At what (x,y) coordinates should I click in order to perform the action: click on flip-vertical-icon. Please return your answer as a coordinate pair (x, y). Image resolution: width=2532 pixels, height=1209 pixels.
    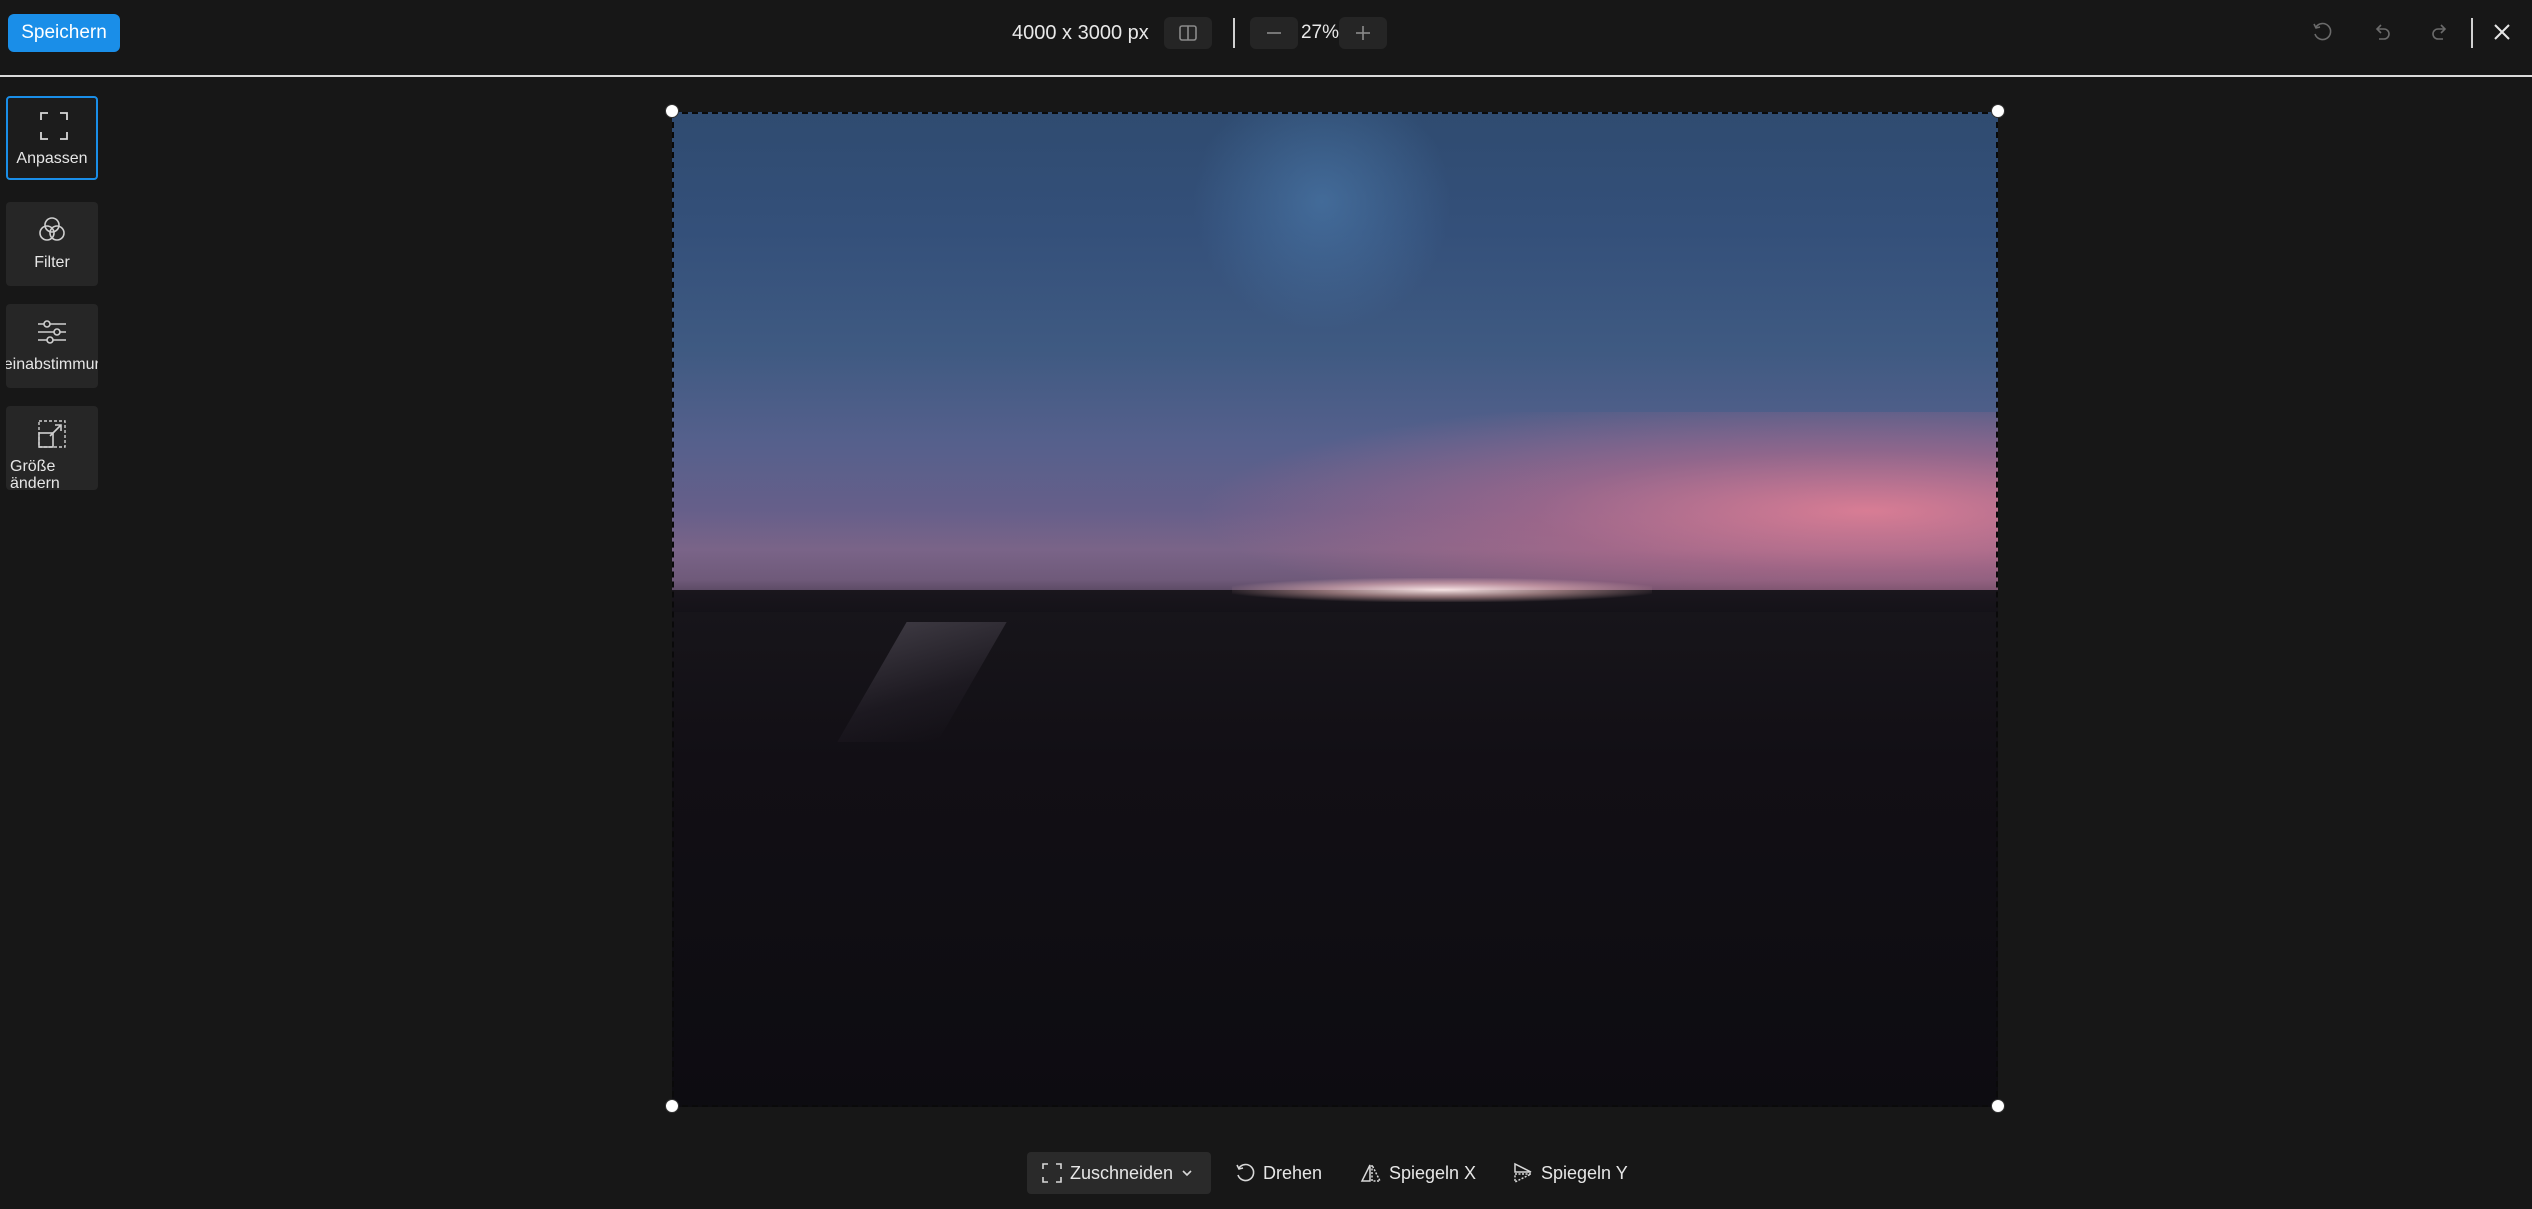
    Looking at the image, I should click on (1523, 1173).